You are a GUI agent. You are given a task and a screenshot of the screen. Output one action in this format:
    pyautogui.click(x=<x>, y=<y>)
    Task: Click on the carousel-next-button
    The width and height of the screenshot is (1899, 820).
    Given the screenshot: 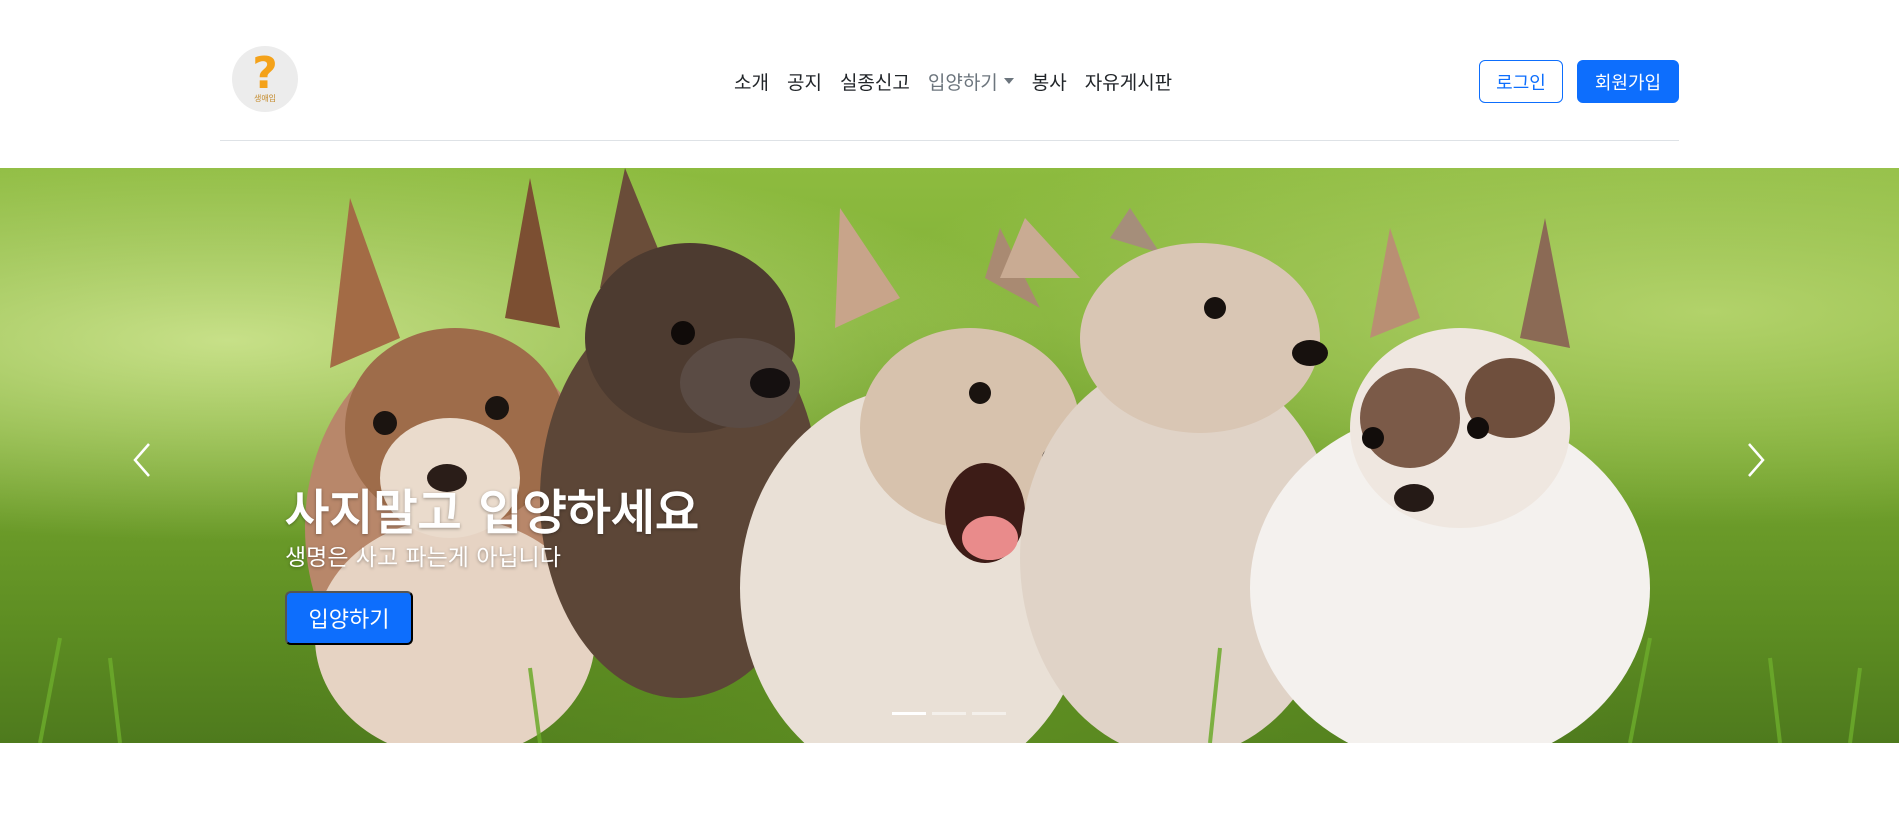 What is the action you would take?
    pyautogui.click(x=1756, y=460)
    